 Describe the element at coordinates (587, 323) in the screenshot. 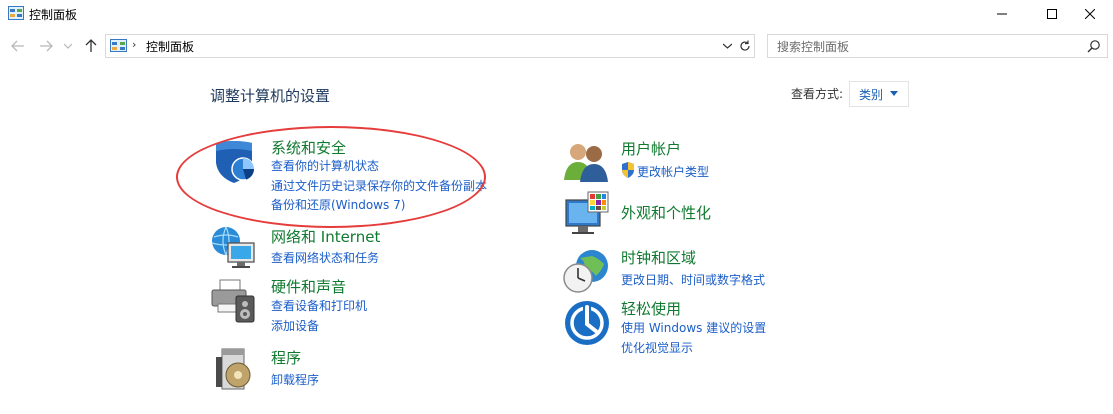

I see `ease-of-access-icon` at that location.